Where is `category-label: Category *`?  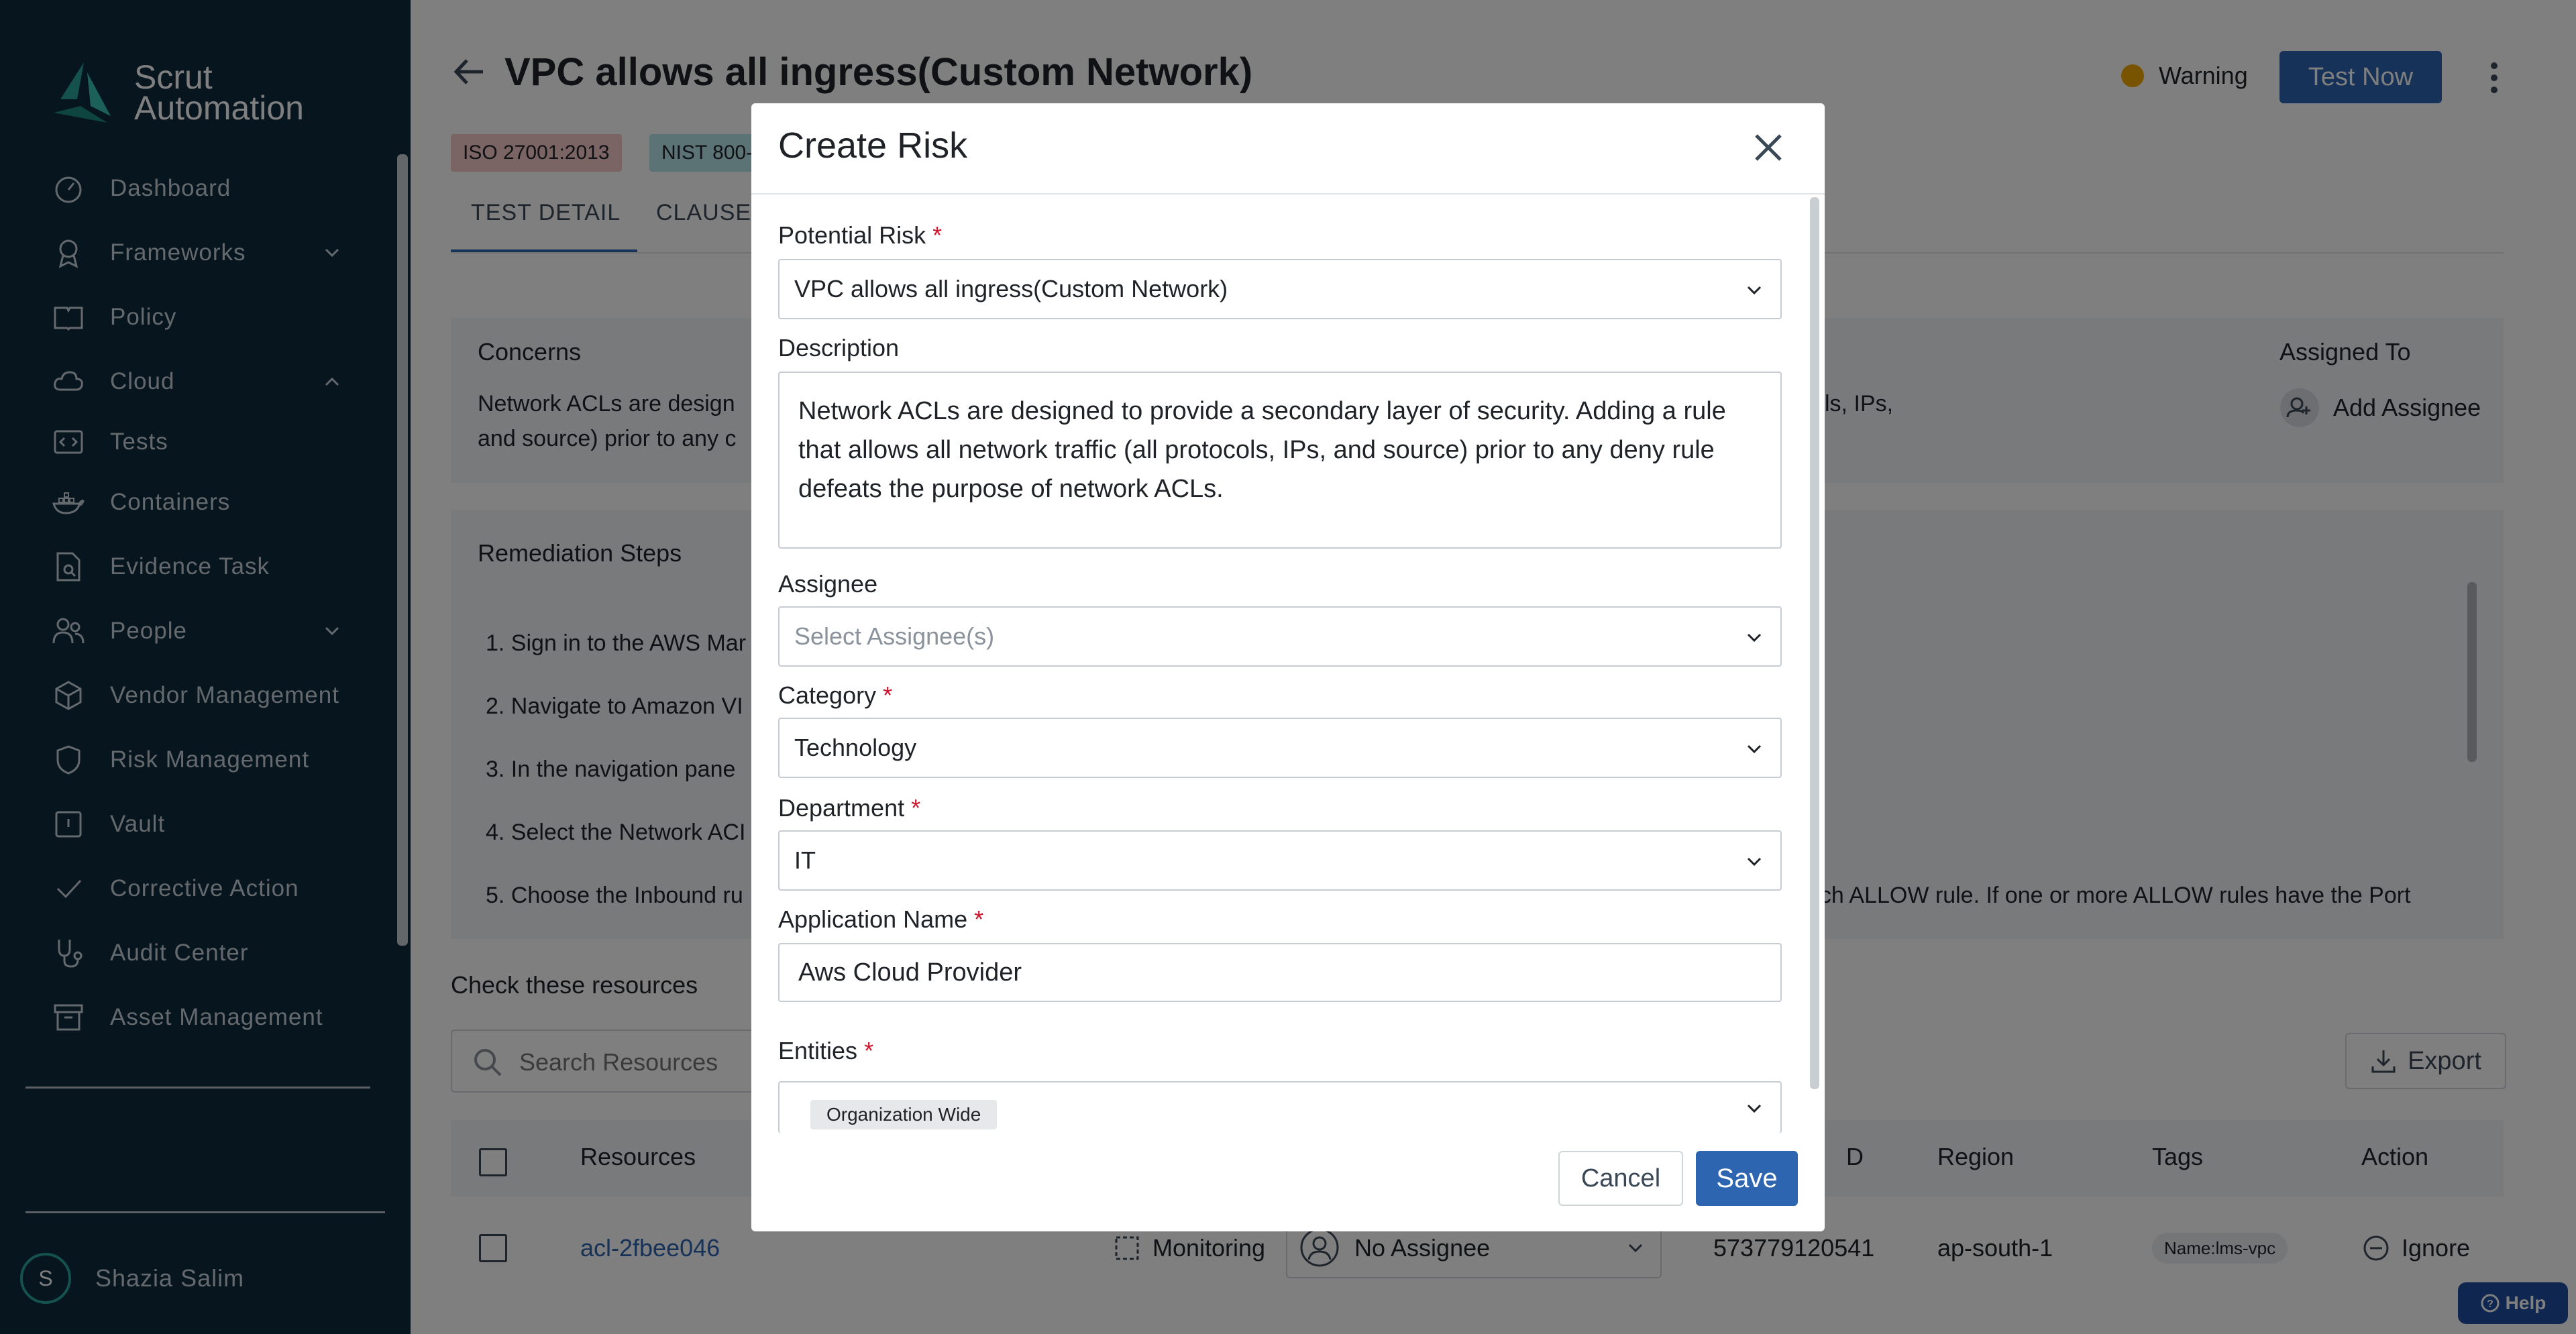 category-label: Category * is located at coordinates (835, 695).